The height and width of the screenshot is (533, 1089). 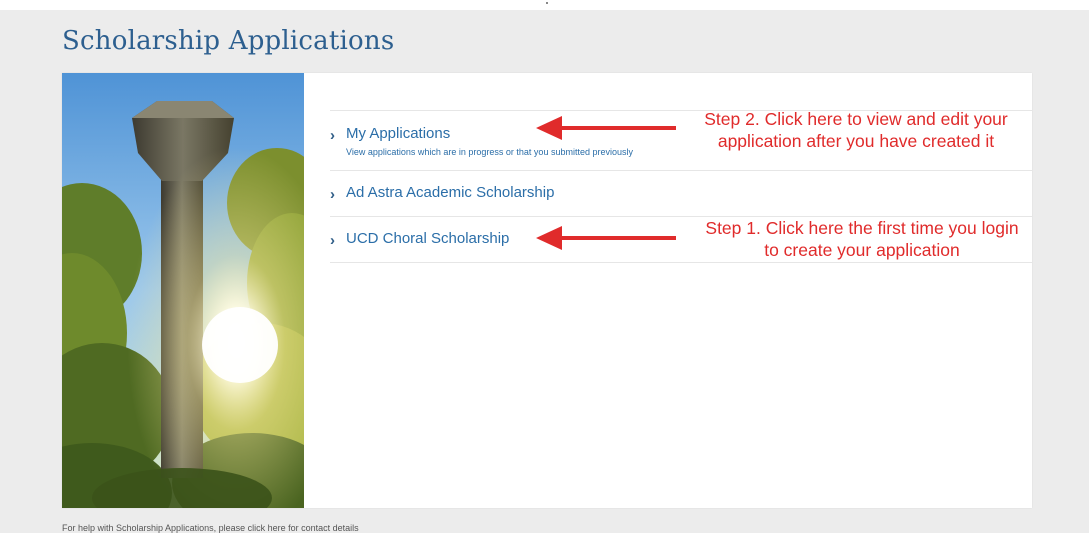 I want to click on step2-line2: application after you have created it, so click(x=856, y=141).